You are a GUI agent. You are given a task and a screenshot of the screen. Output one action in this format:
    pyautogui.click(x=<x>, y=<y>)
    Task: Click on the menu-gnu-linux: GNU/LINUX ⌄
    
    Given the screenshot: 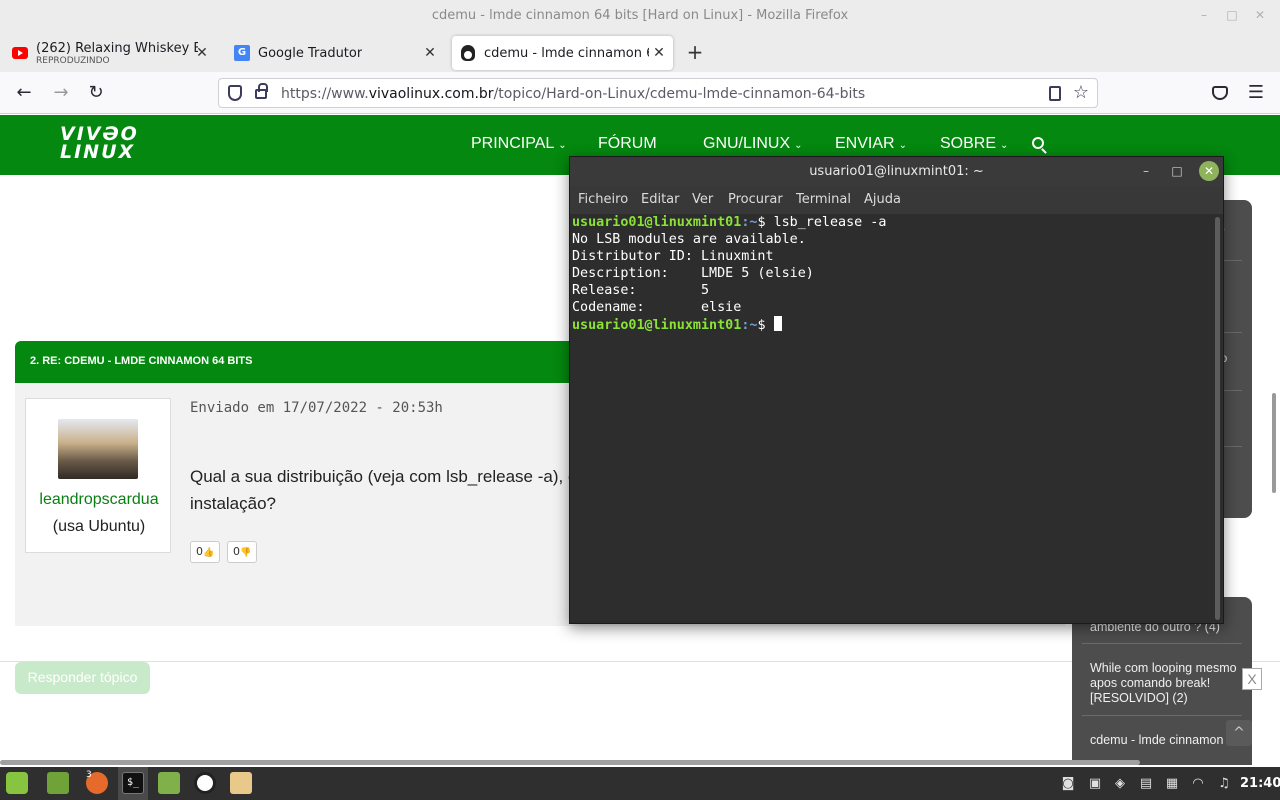 What is the action you would take?
    pyautogui.click(x=753, y=144)
    